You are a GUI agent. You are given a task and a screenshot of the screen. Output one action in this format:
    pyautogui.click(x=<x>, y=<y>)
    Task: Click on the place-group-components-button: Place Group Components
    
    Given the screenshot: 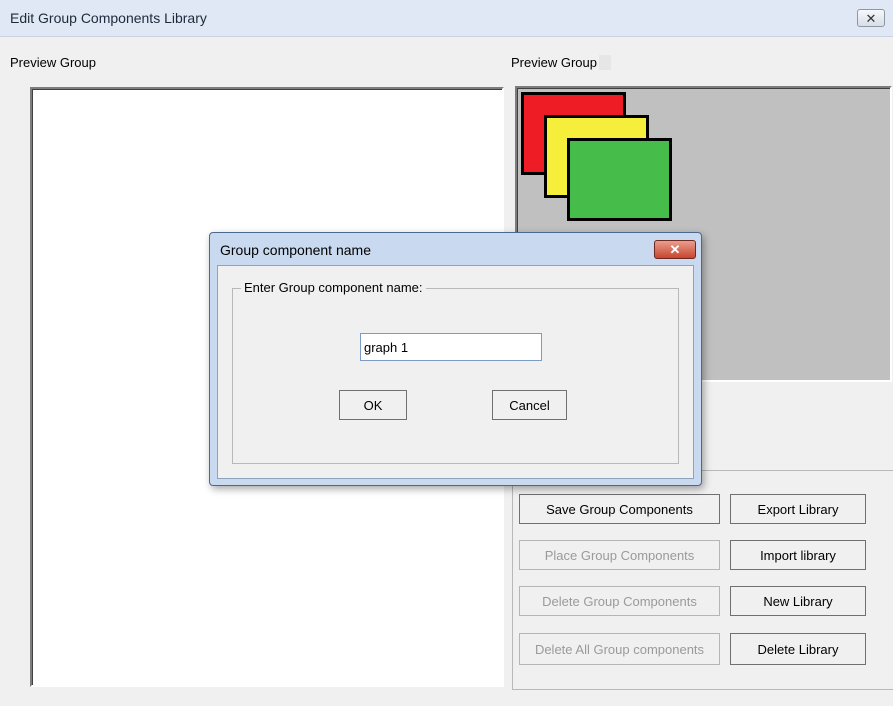 What is the action you would take?
    pyautogui.click(x=619, y=555)
    